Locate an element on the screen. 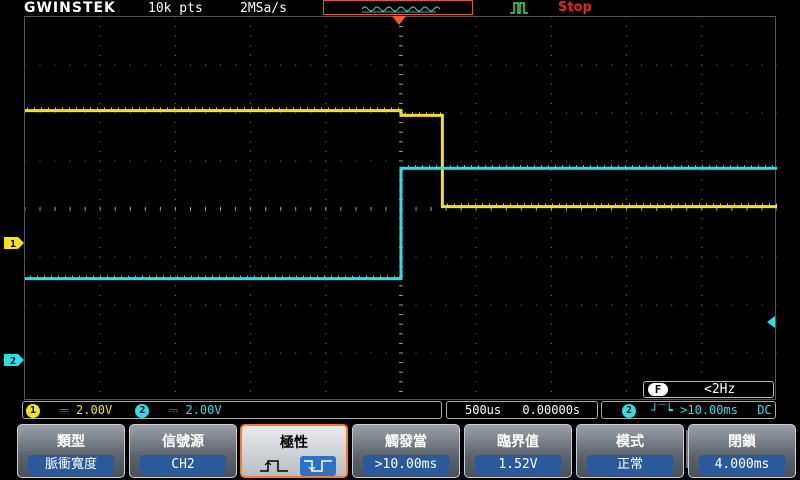 This screenshot has height=480, width=800. freq-f-icon: F is located at coordinates (658, 389).